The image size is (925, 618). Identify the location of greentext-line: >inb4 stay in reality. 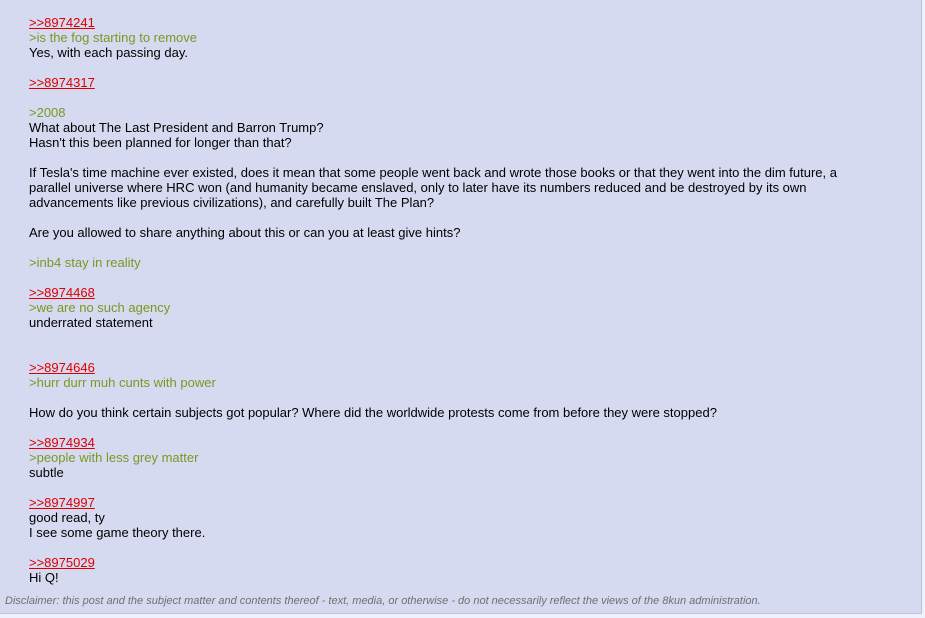
(85, 262).